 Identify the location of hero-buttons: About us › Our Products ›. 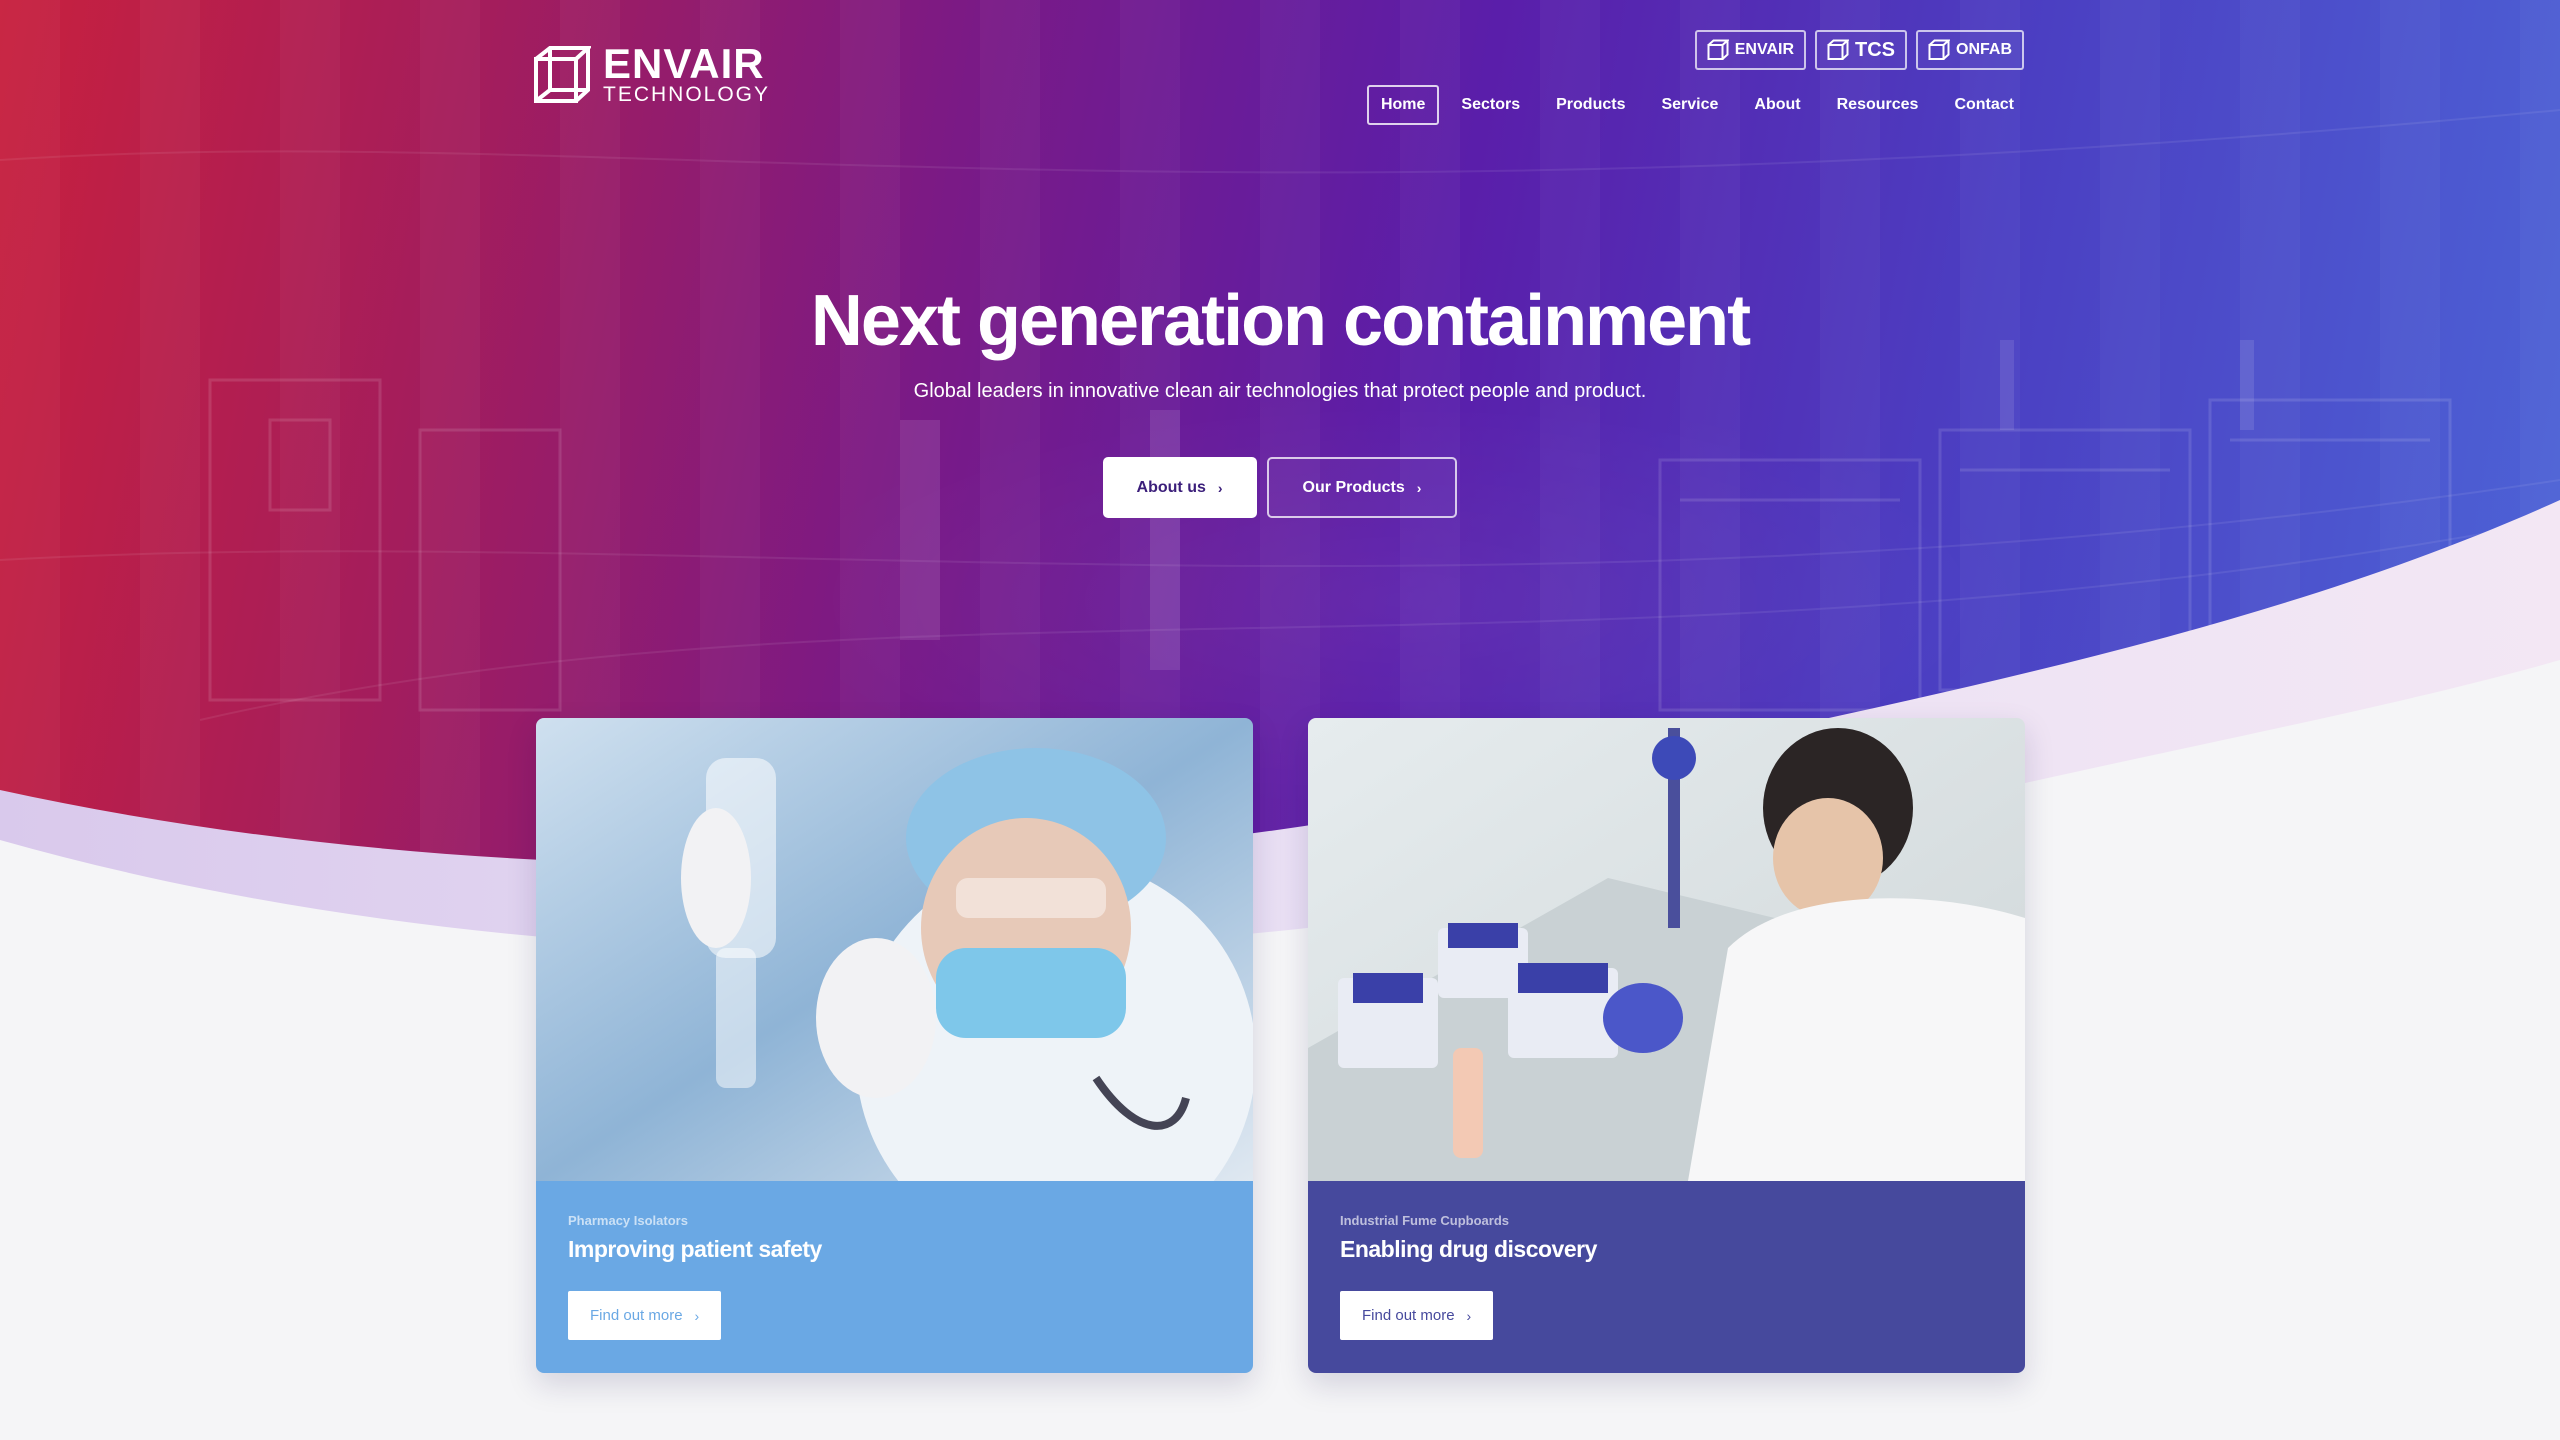
(1280, 487).